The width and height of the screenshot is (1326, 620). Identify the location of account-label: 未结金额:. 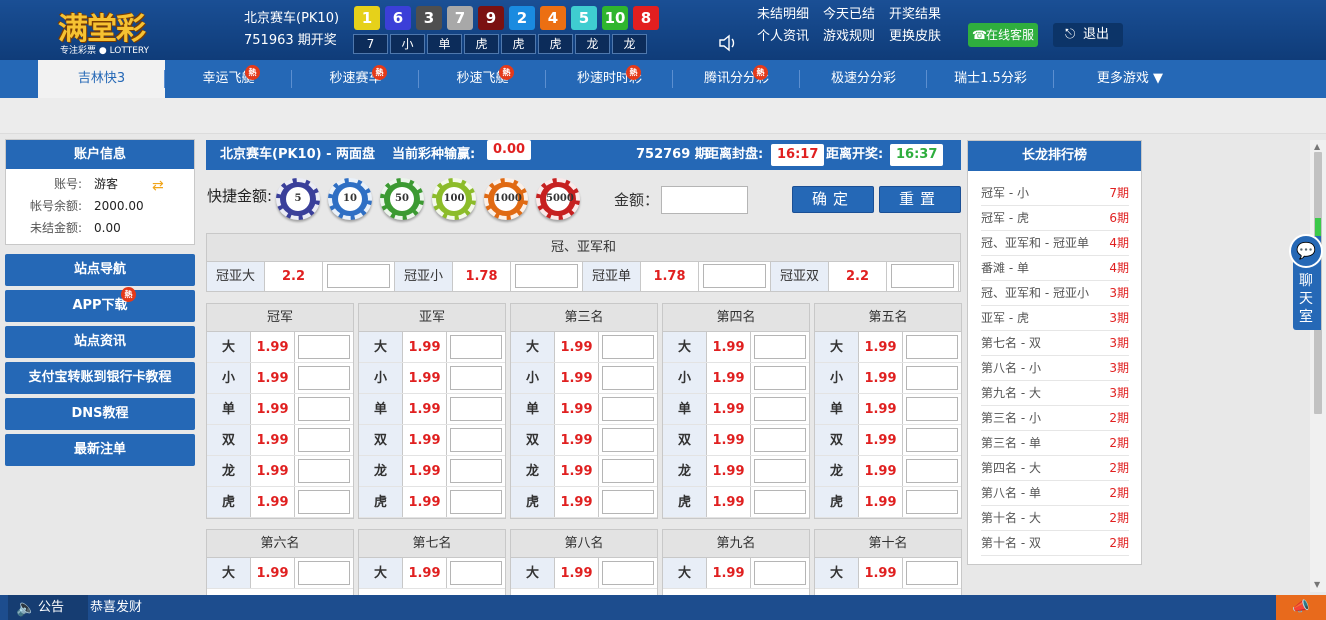
(55, 228).